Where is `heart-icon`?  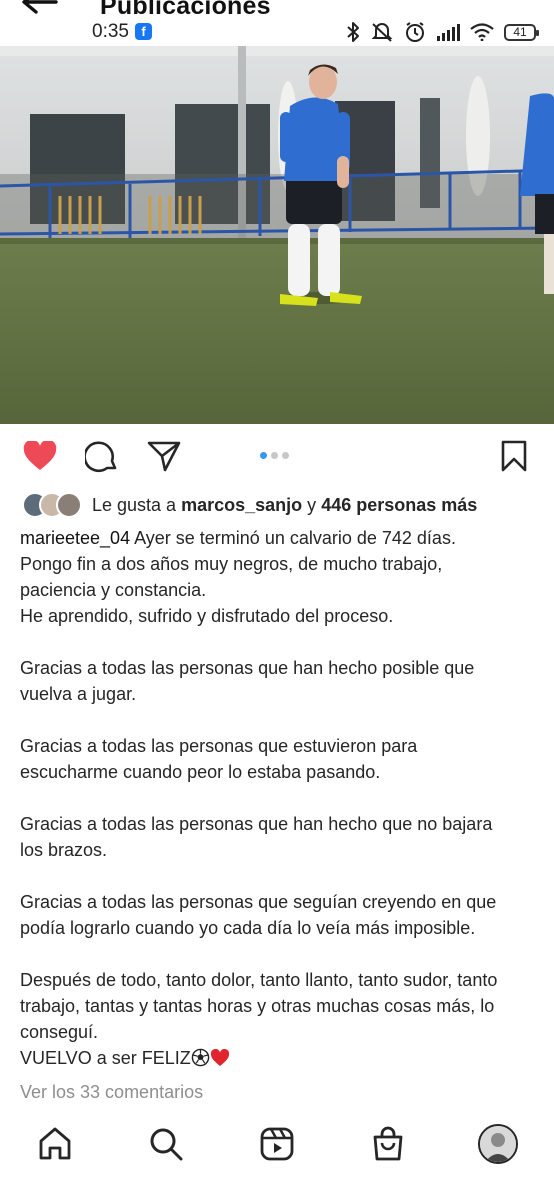 heart-icon is located at coordinates (40, 455).